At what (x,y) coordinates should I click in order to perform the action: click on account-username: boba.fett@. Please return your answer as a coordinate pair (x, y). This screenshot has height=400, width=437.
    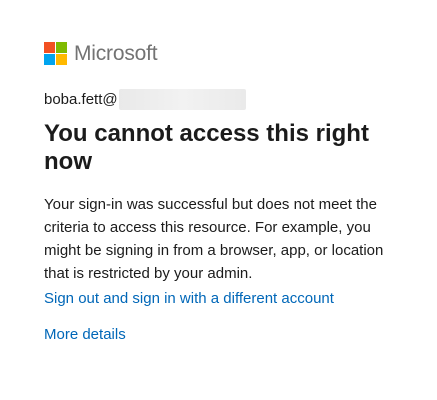
    Looking at the image, I should click on (81, 99).